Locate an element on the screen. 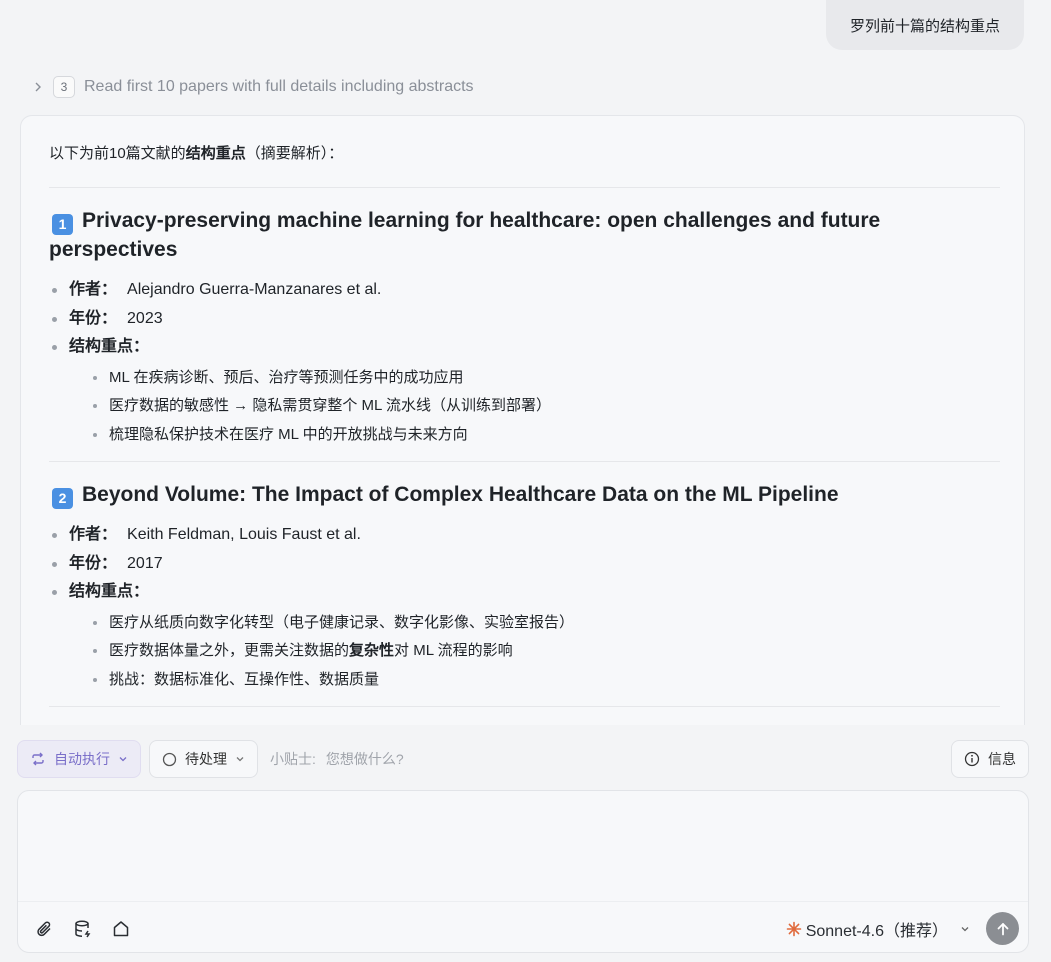  paperclip-icon is located at coordinates (45, 929).